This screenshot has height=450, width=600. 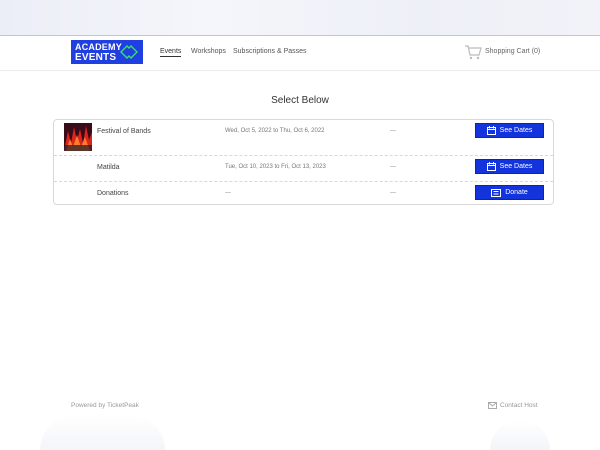 What do you see at coordinates (171, 52) in the screenshot?
I see `nav-events: Events` at bounding box center [171, 52].